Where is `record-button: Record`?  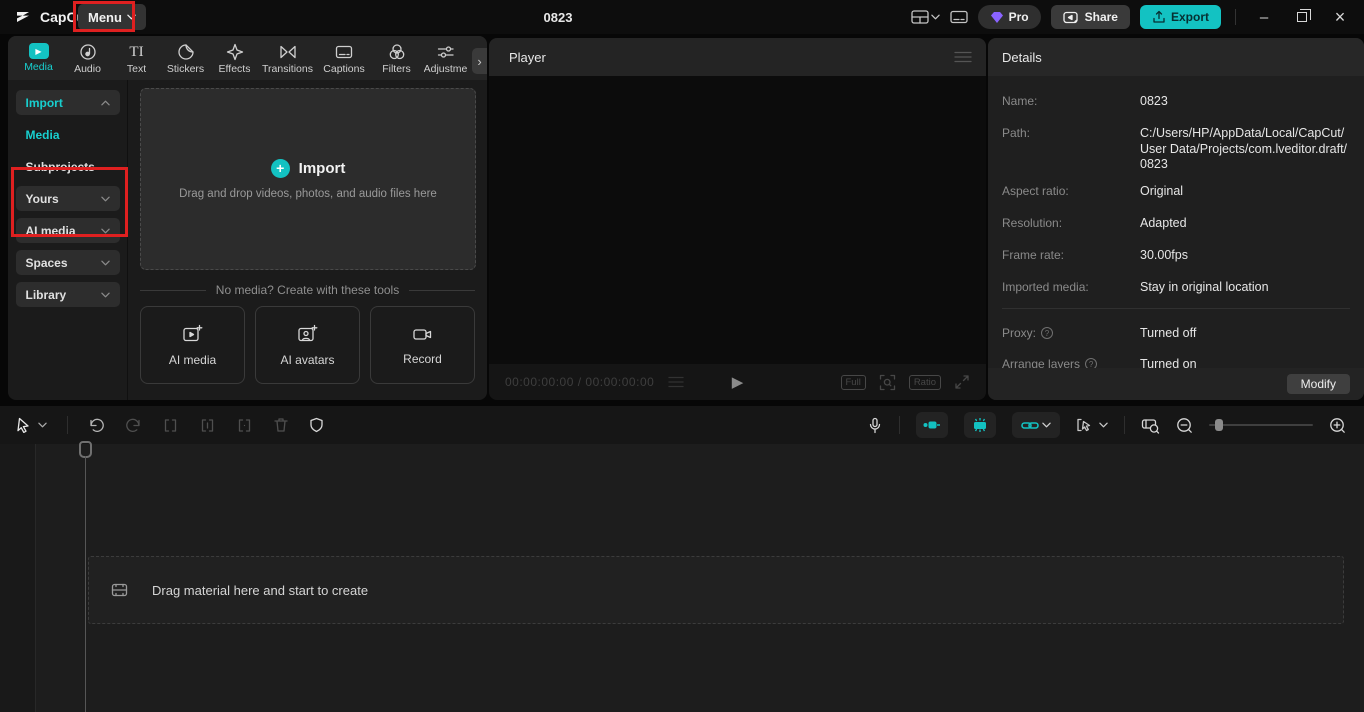
record-button: Record is located at coordinates (422, 345).